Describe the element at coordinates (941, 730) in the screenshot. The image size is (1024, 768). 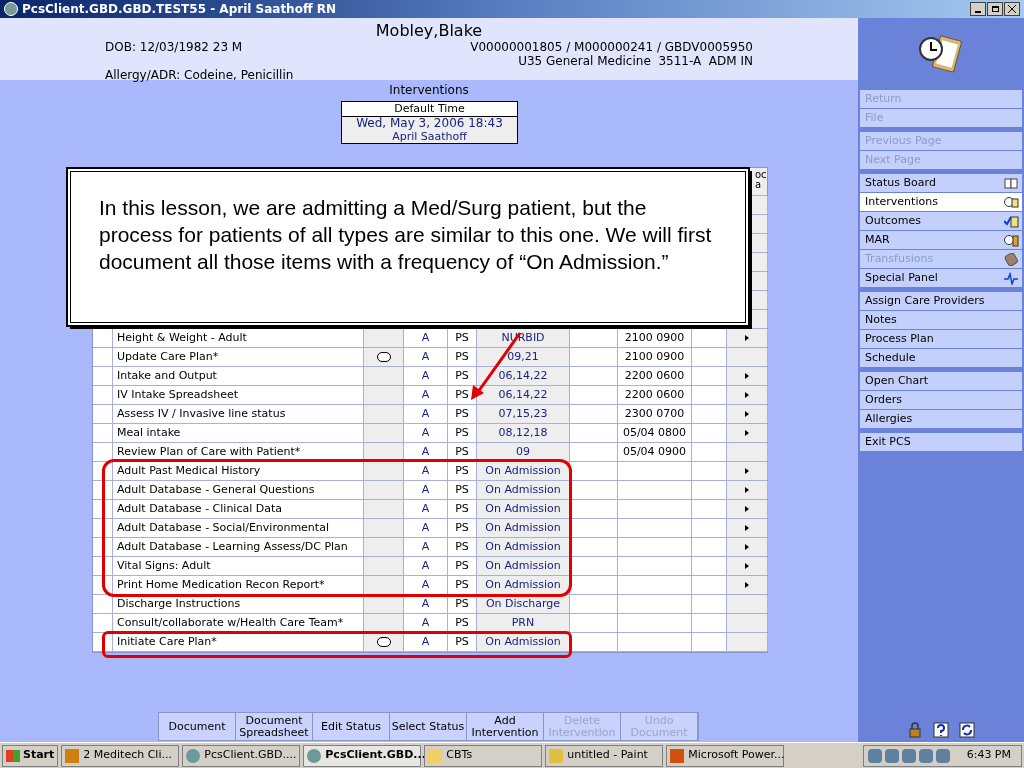
I see `help-icon` at that location.